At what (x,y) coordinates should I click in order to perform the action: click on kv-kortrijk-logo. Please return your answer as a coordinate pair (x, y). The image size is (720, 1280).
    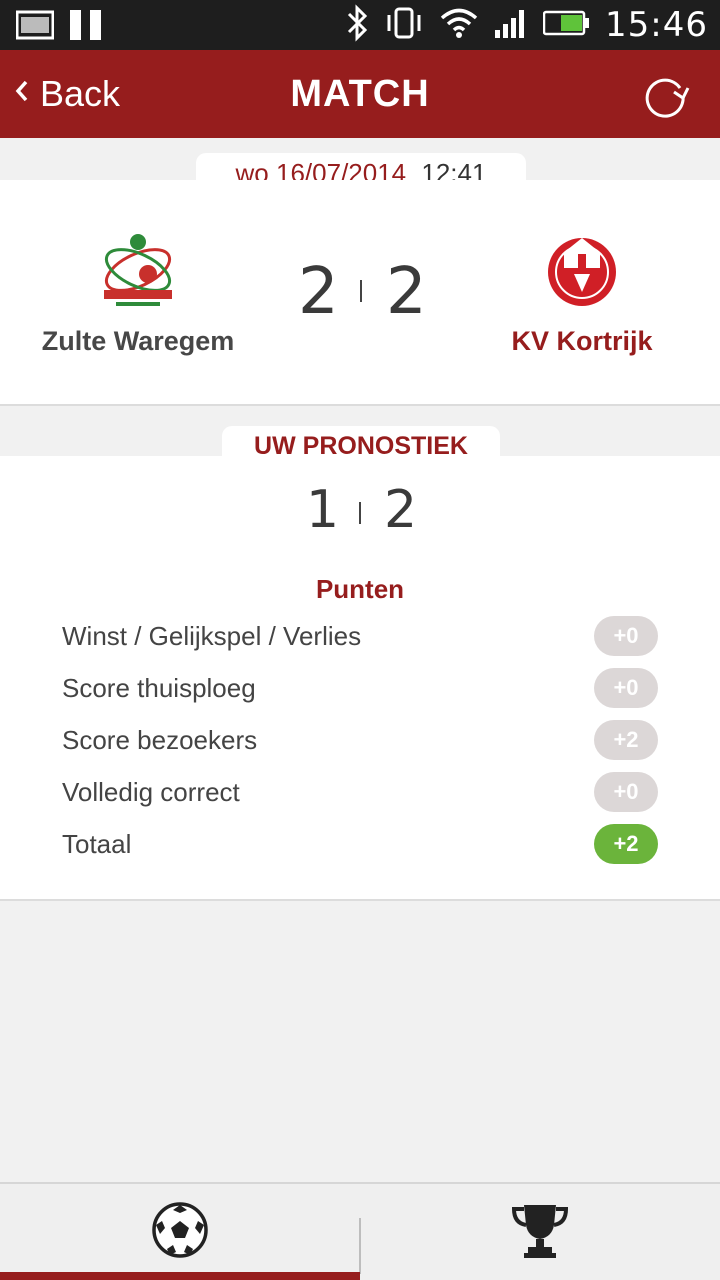
    Looking at the image, I should click on (582, 270).